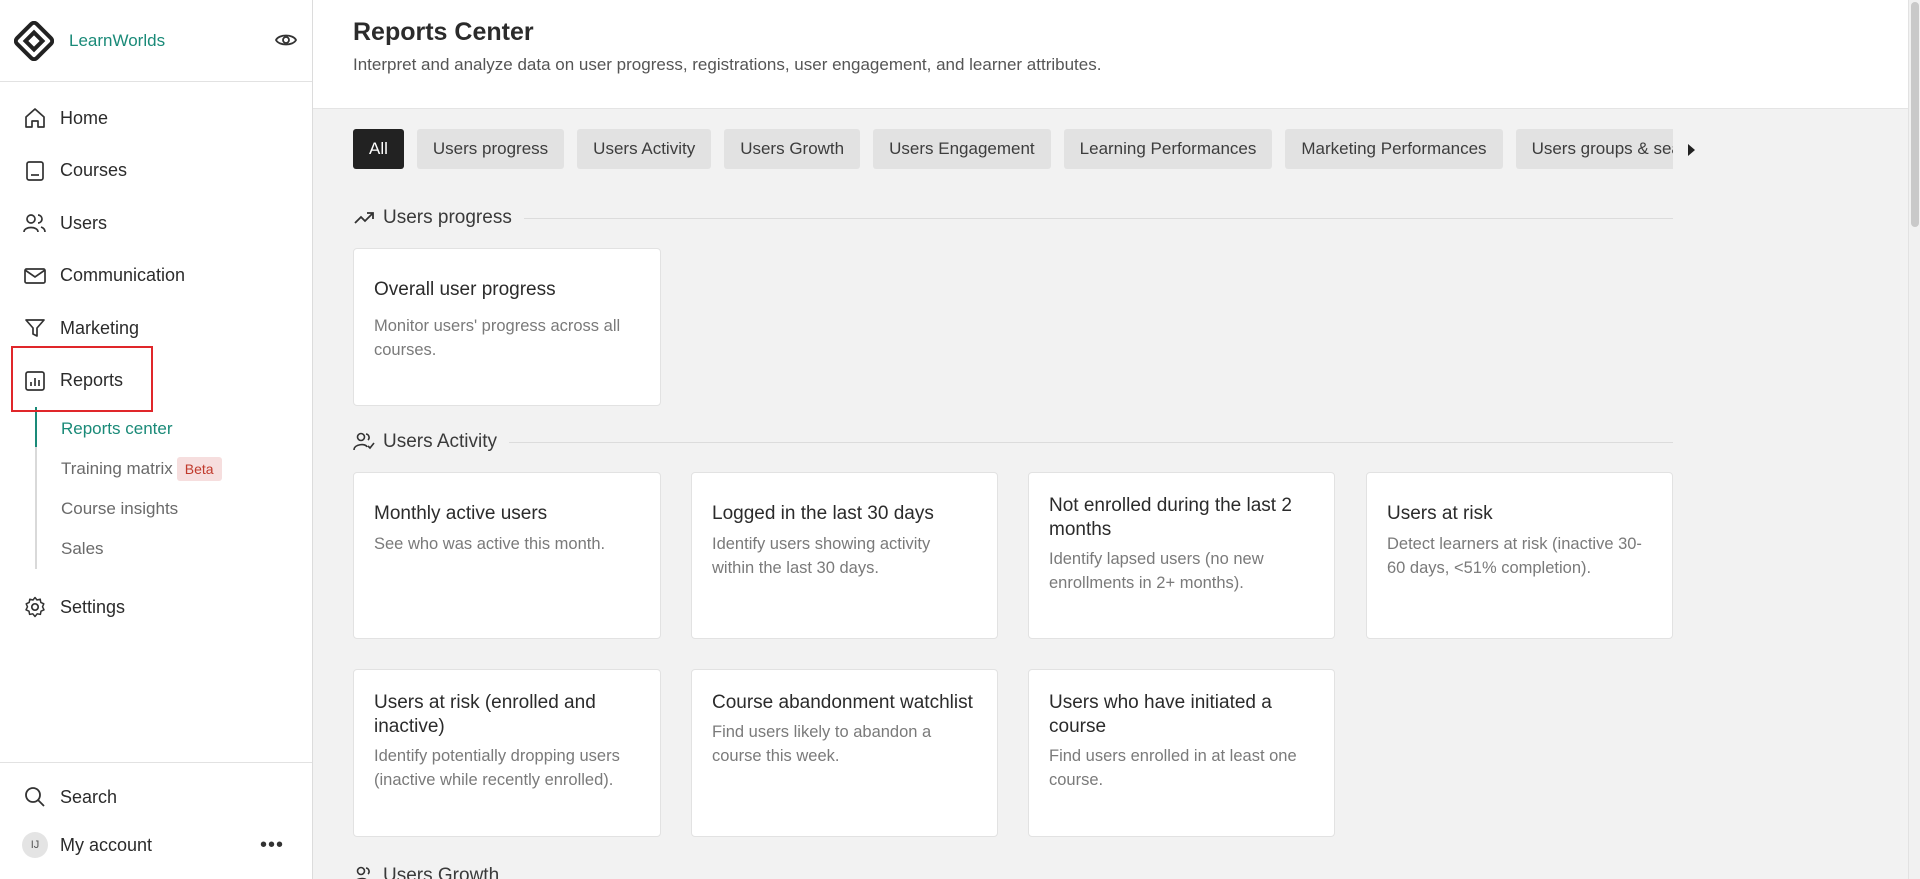 This screenshot has height=879, width=1920. I want to click on card-title: Not enrolled during the last 2 months, so click(1170, 517).